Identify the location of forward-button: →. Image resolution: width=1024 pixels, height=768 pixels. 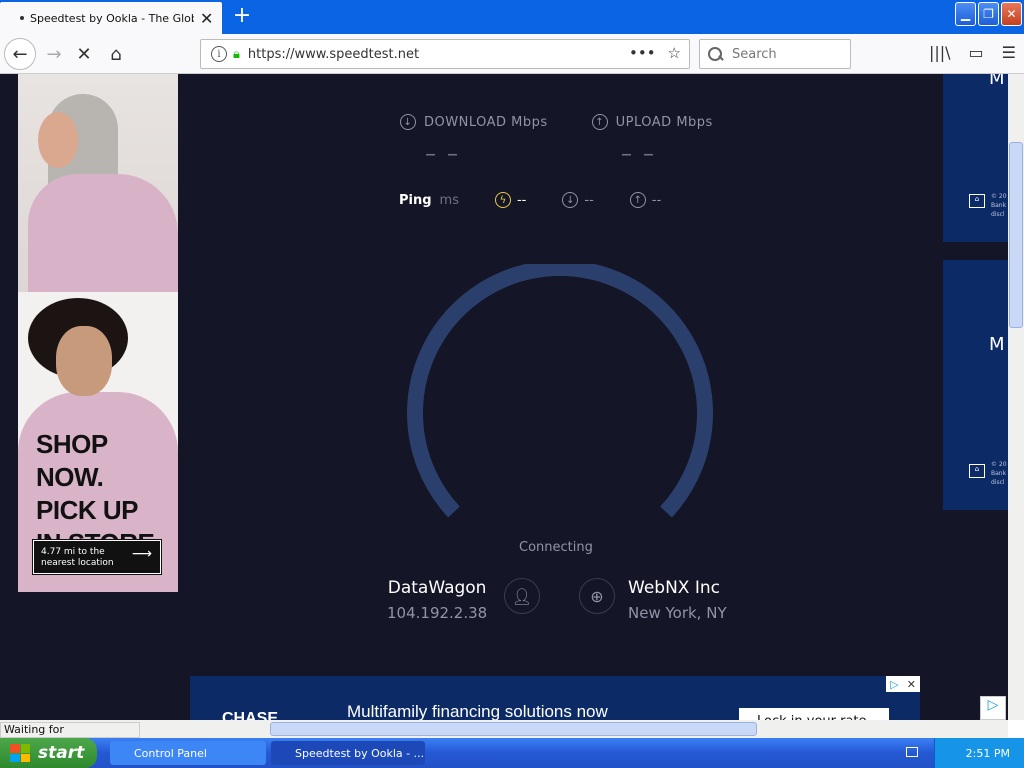
(54, 54).